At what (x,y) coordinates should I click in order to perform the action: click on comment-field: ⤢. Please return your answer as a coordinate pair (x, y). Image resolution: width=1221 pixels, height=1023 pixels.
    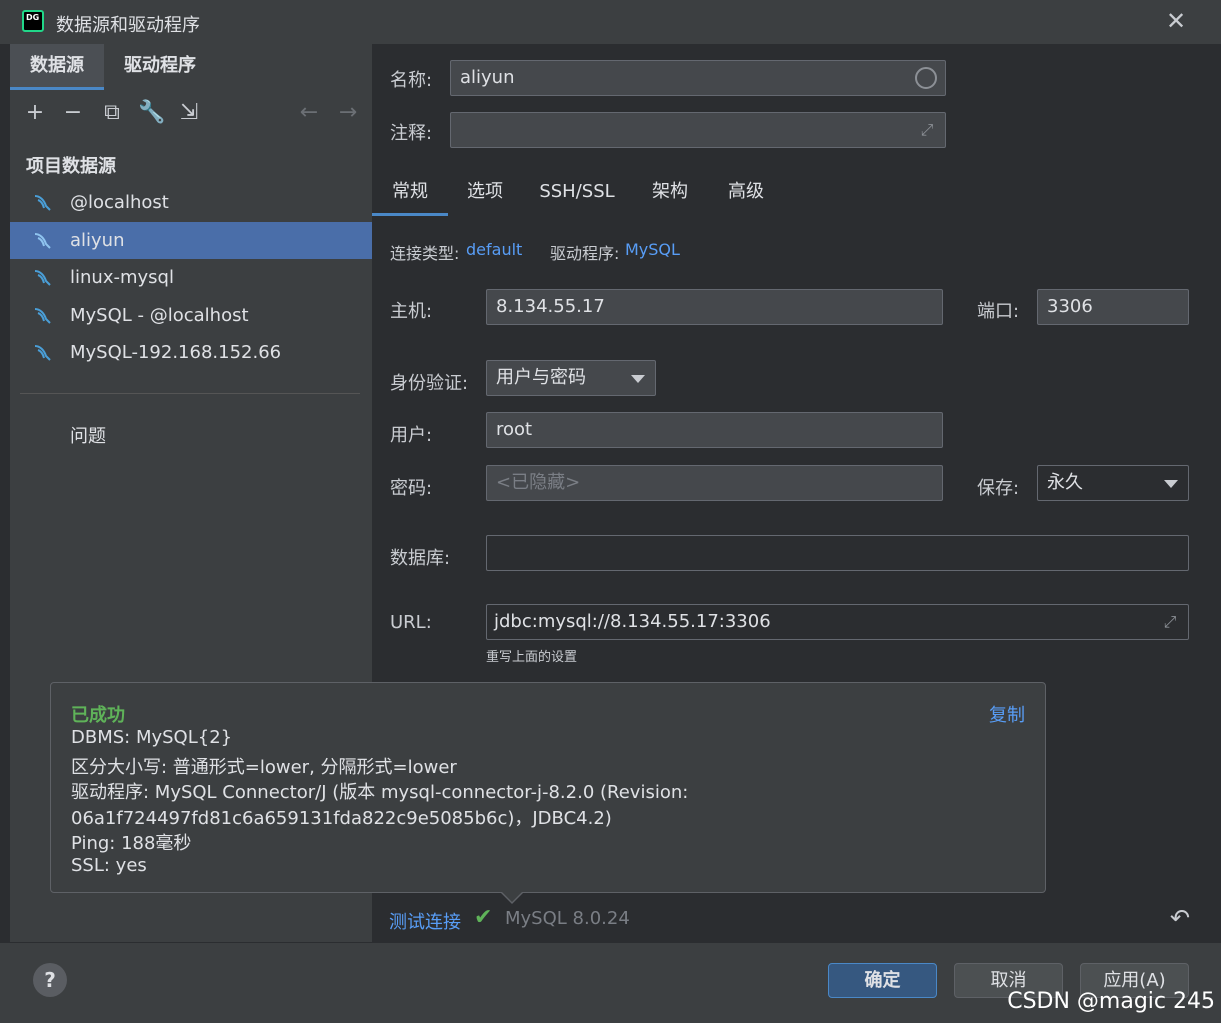
    Looking at the image, I should click on (698, 130).